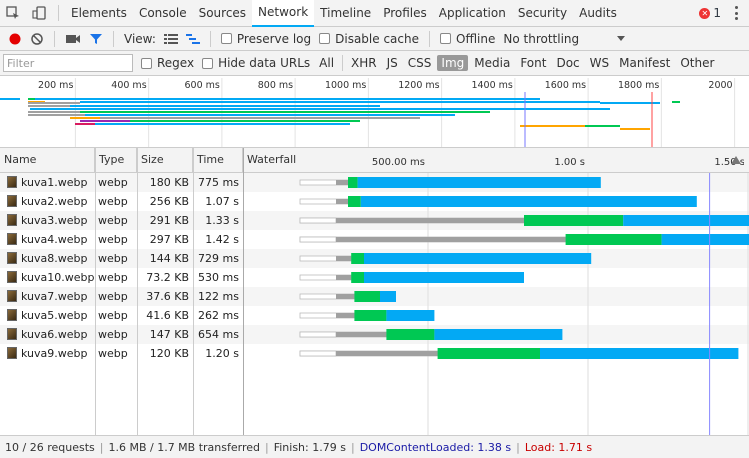 This screenshot has width=749, height=458. Describe the element at coordinates (57, 201) in the screenshot. I see `request-name: kuva2.webp` at that location.